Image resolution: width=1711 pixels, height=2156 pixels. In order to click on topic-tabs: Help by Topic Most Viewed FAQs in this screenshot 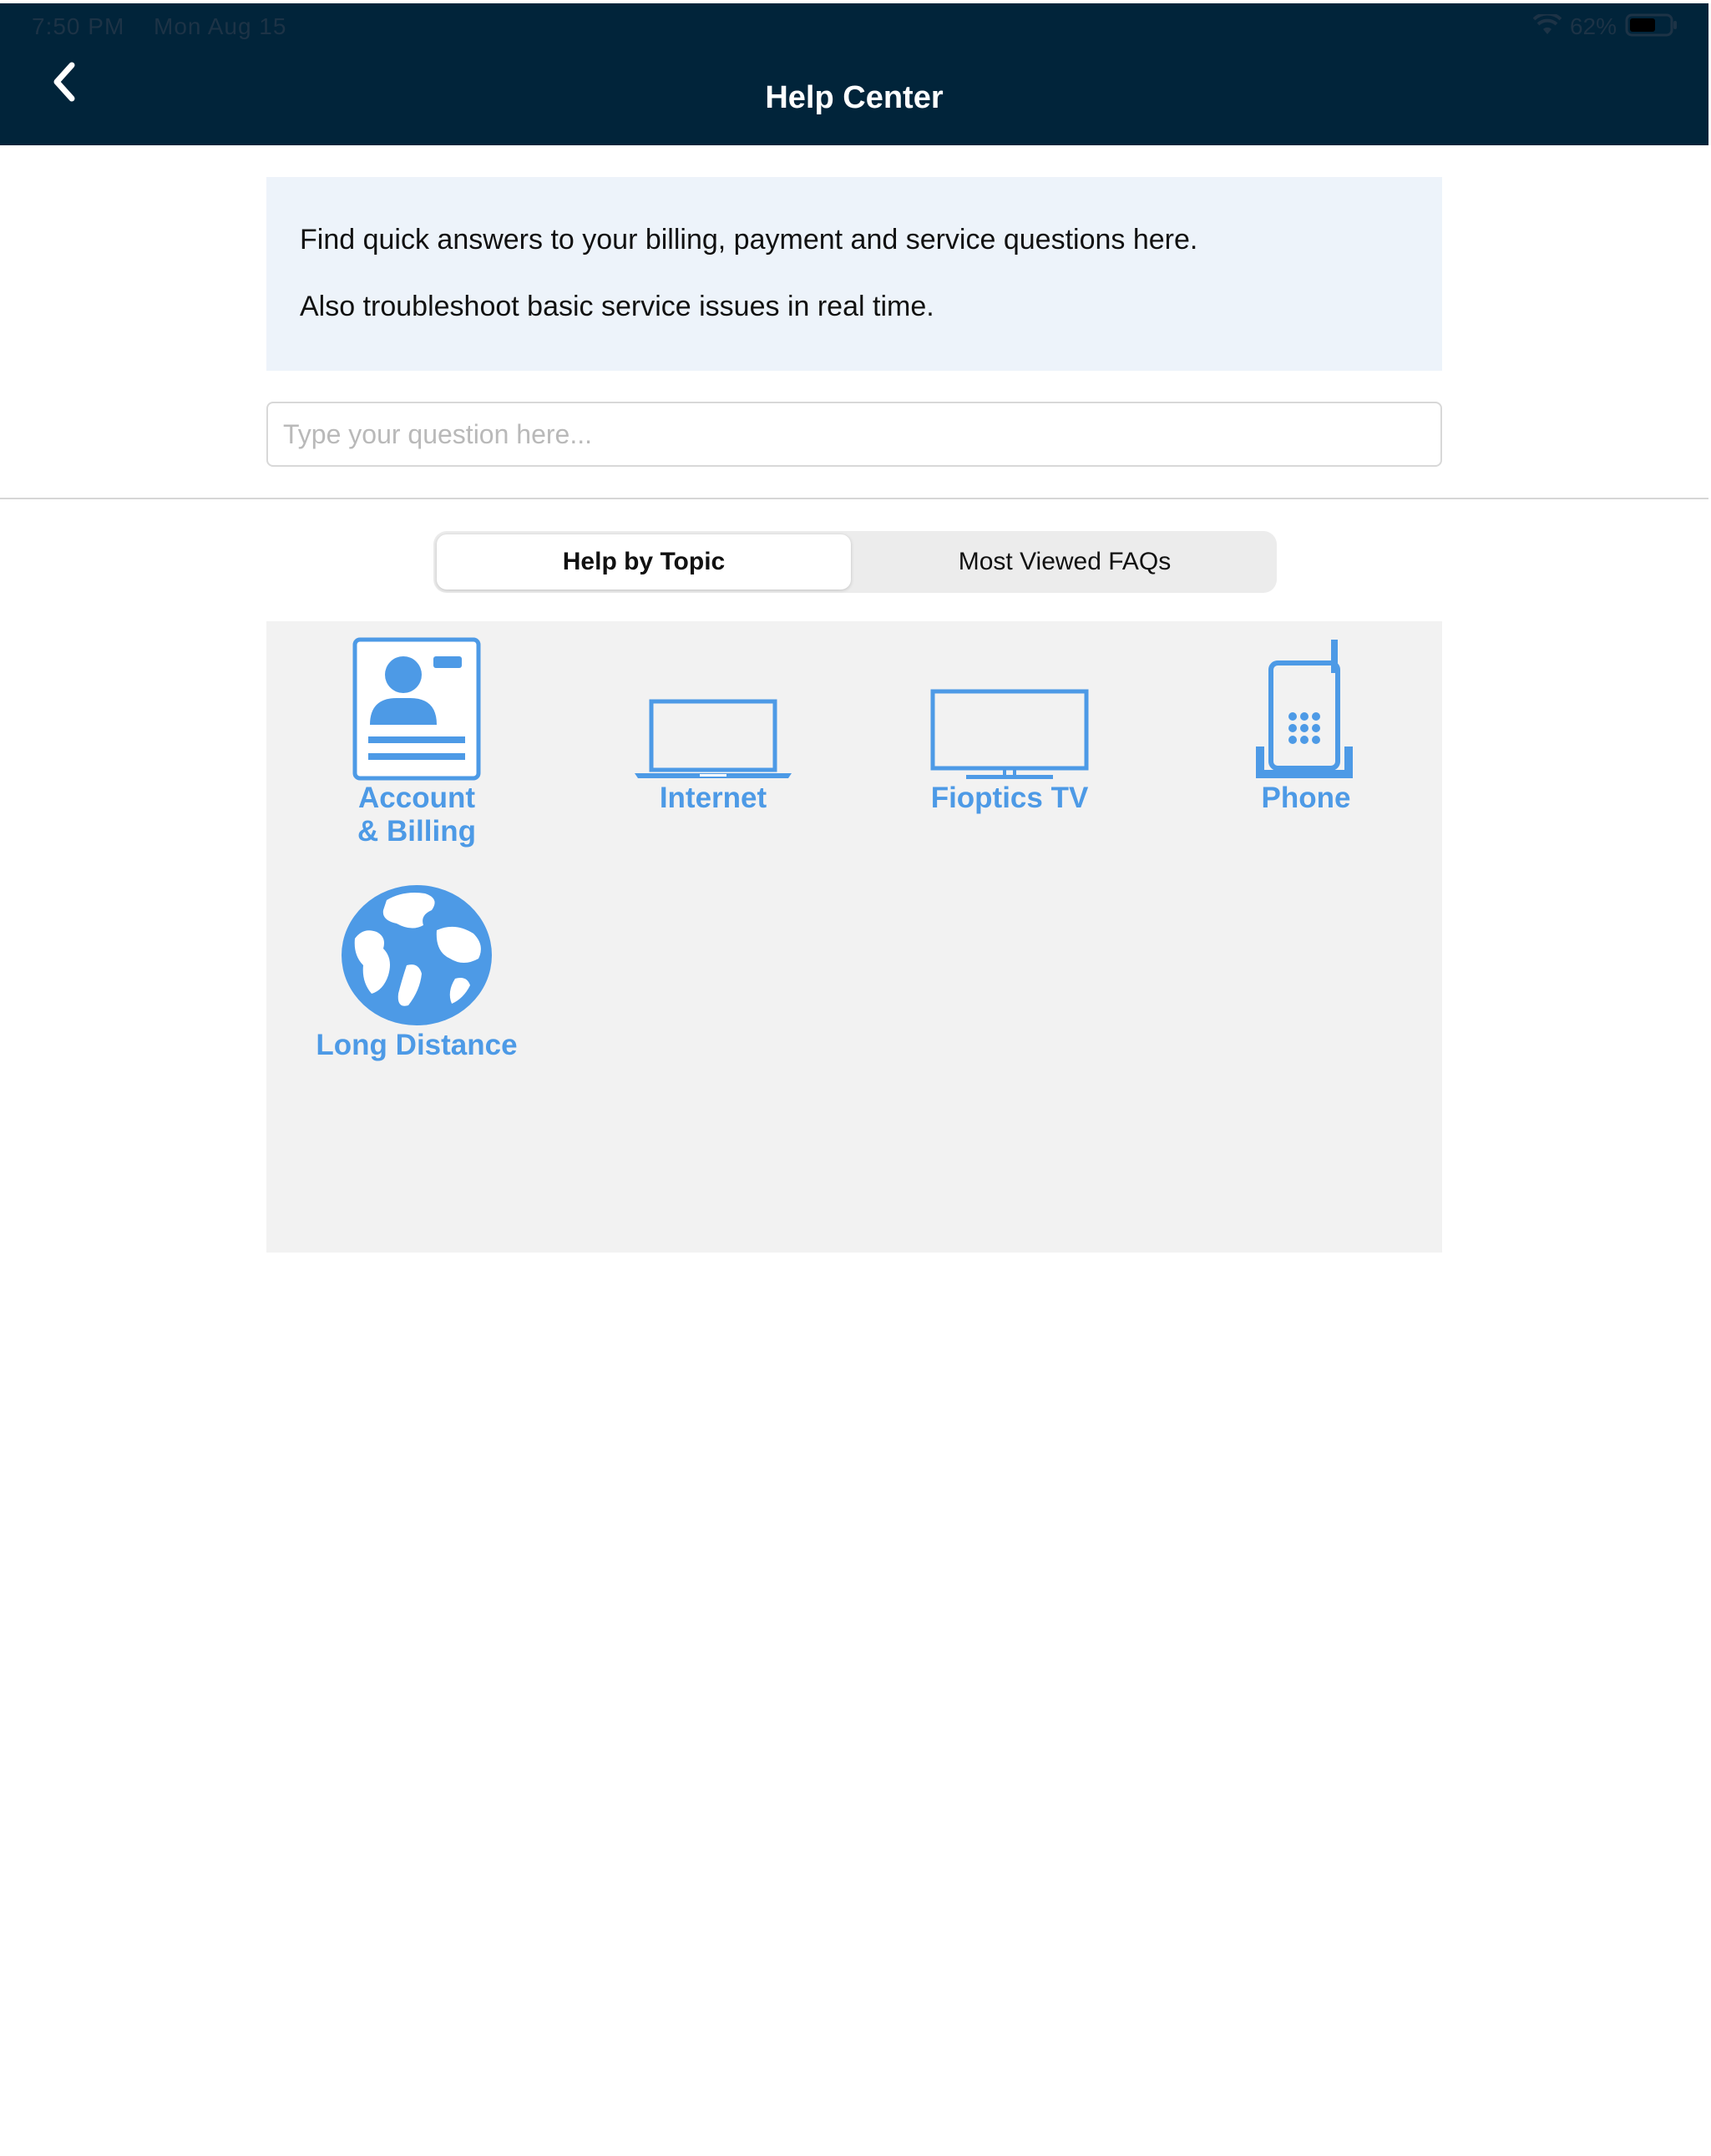, I will do `click(855, 562)`.